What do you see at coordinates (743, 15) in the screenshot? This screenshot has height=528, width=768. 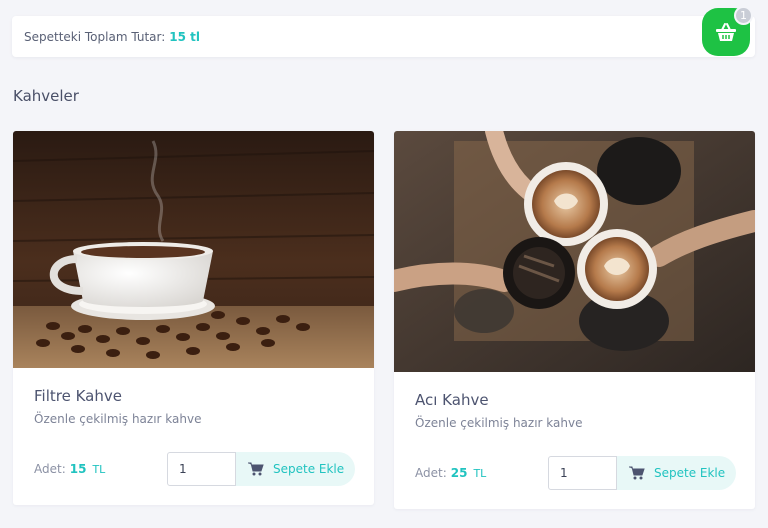 I see `cart-count-badge: 1` at bounding box center [743, 15].